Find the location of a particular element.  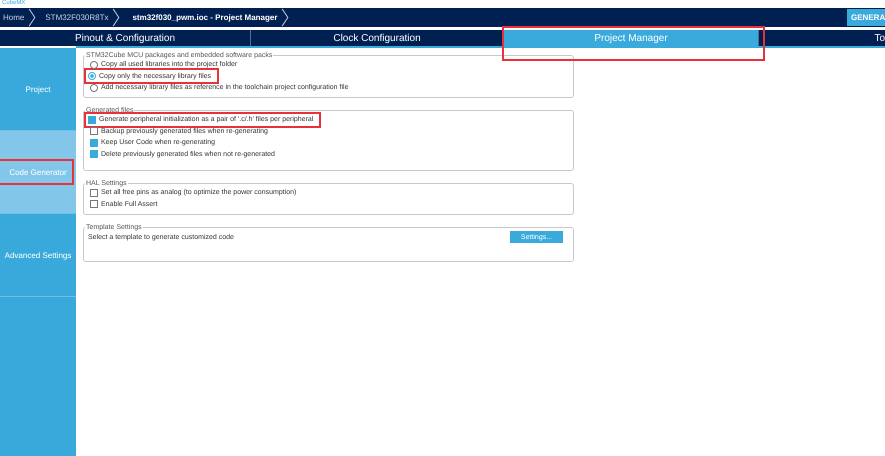

breadcrumb-item: Home is located at coordinates (14, 17).